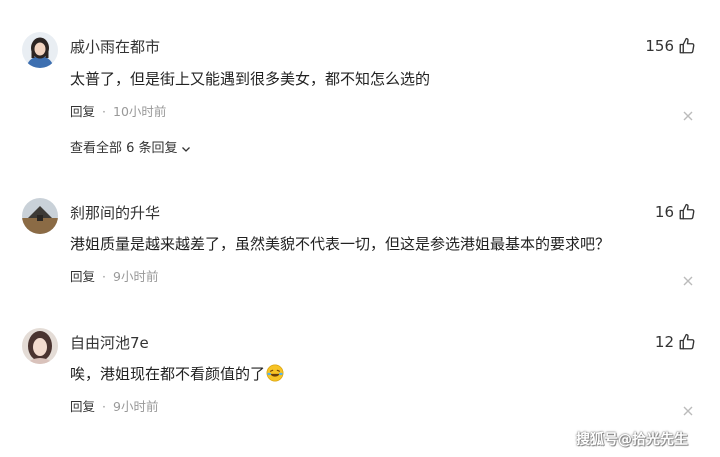  Describe the element at coordinates (675, 342) in the screenshot. I see `like-button: 12` at that location.